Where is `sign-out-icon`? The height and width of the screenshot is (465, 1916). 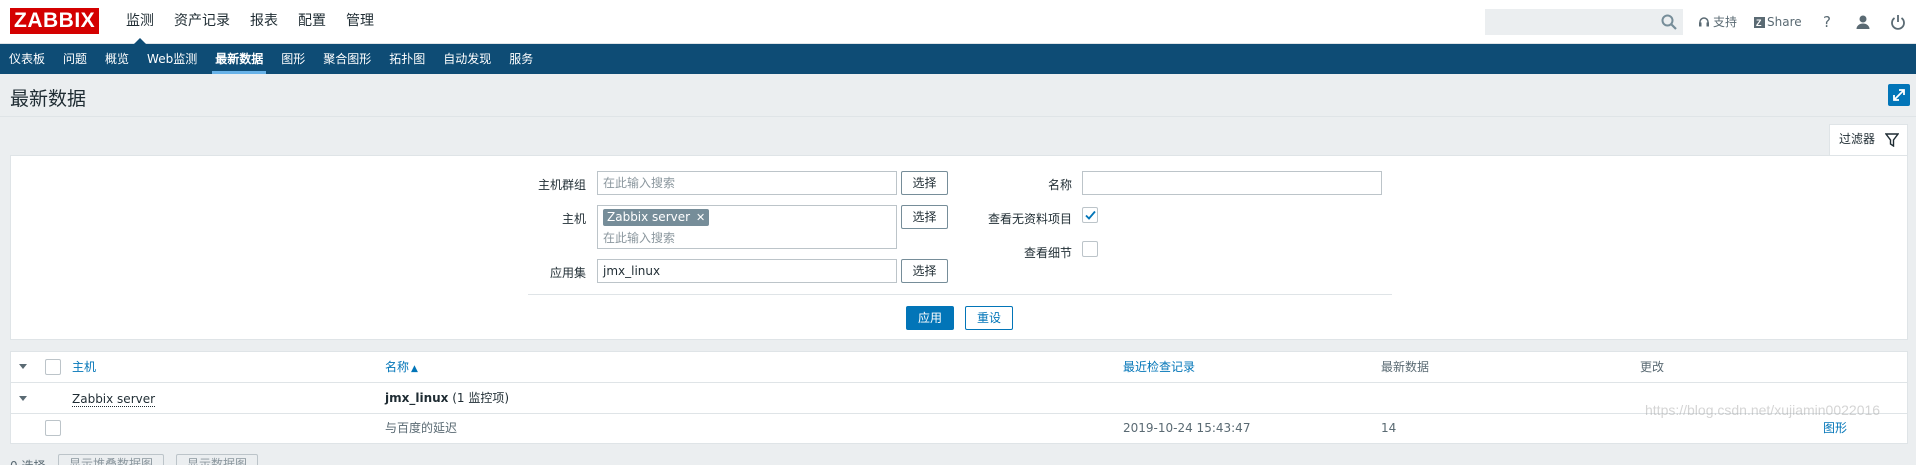 sign-out-icon is located at coordinates (1898, 22).